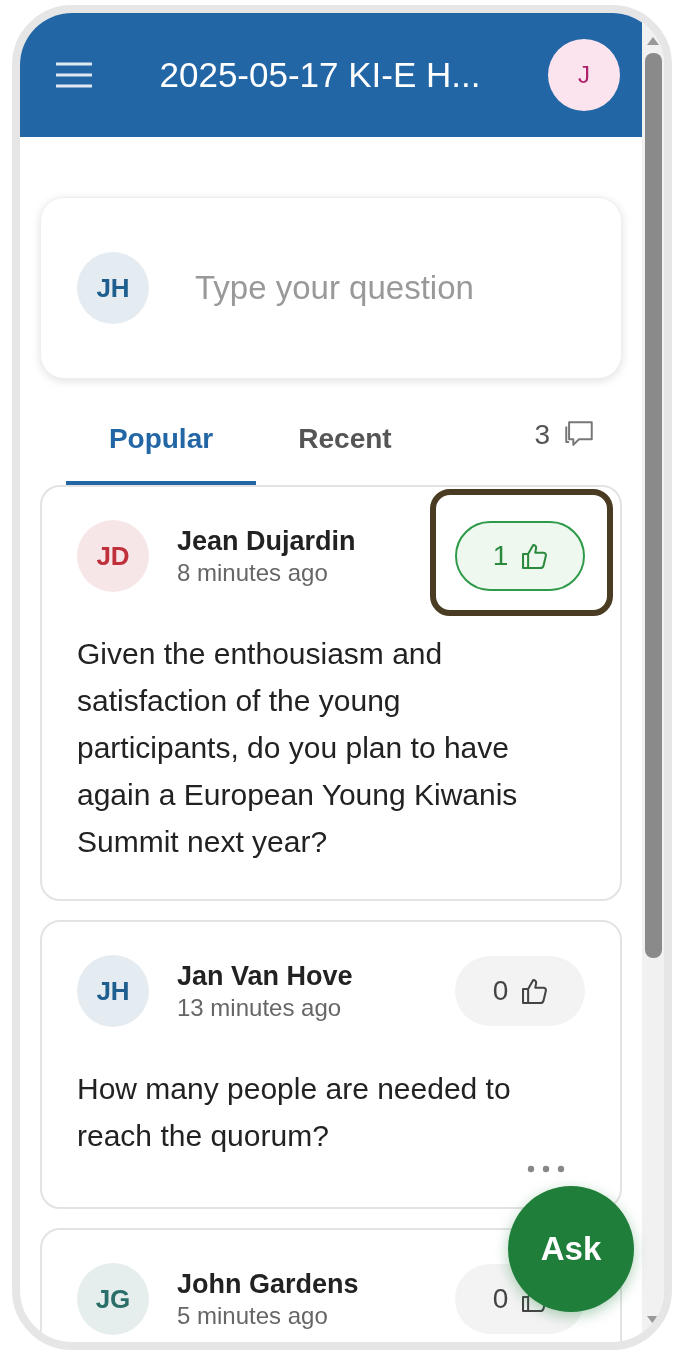 The width and height of the screenshot is (674, 1354). Describe the element at coordinates (334, 288) in the screenshot. I see `placeholder: Type your question` at that location.